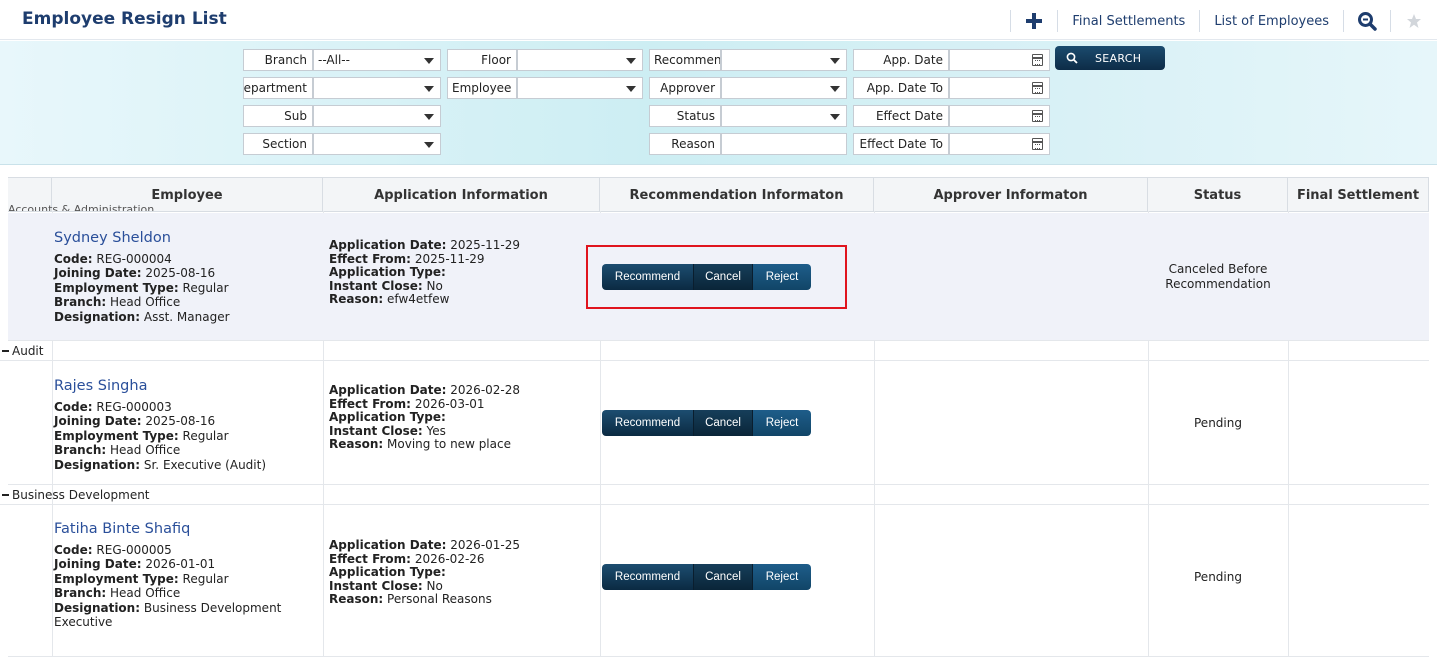 This screenshot has height=657, width=1437. I want to click on employment-type: Regular, so click(205, 578).